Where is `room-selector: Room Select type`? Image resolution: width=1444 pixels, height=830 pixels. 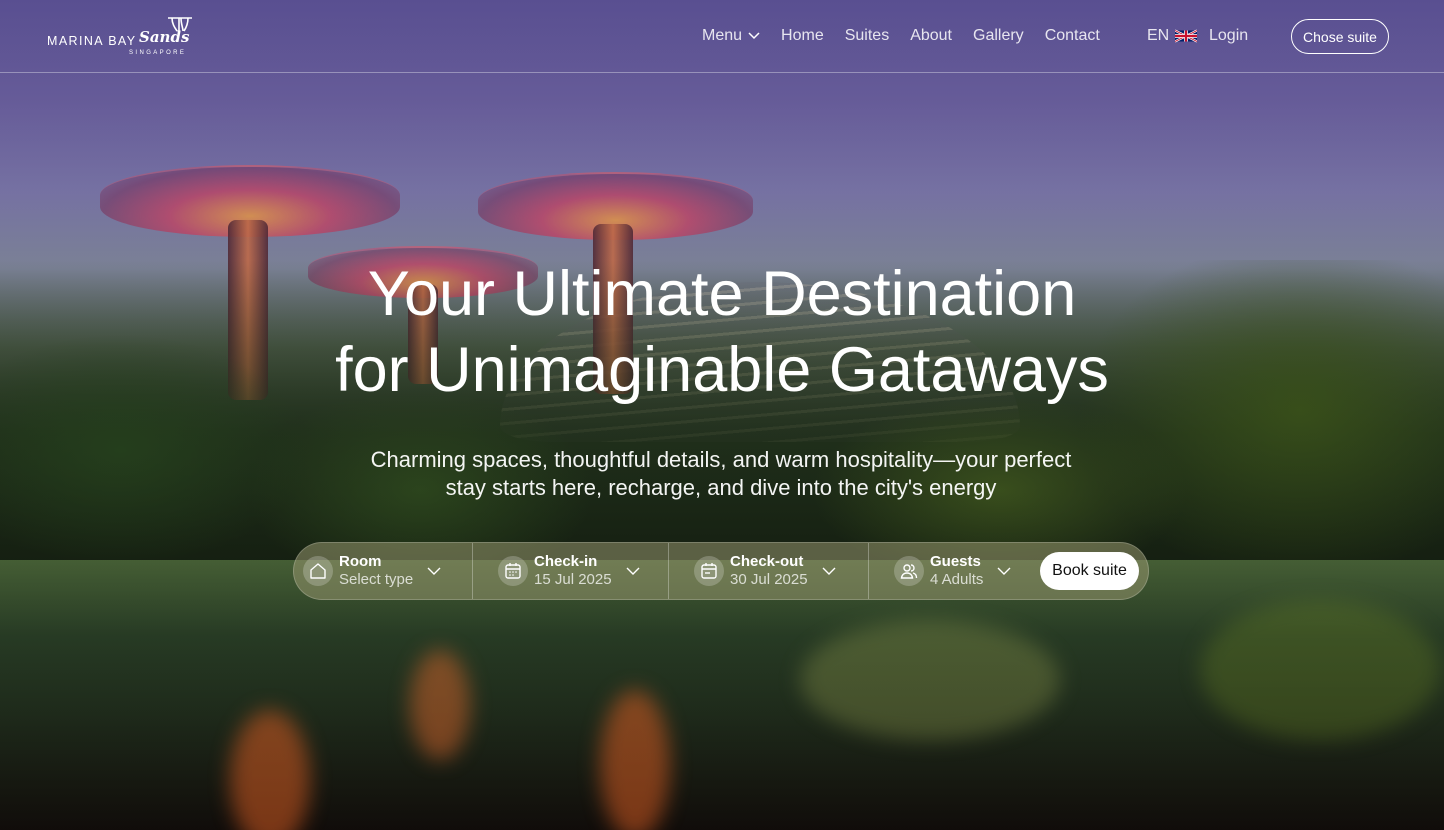 room-selector: Room Select type is located at coordinates (372, 571).